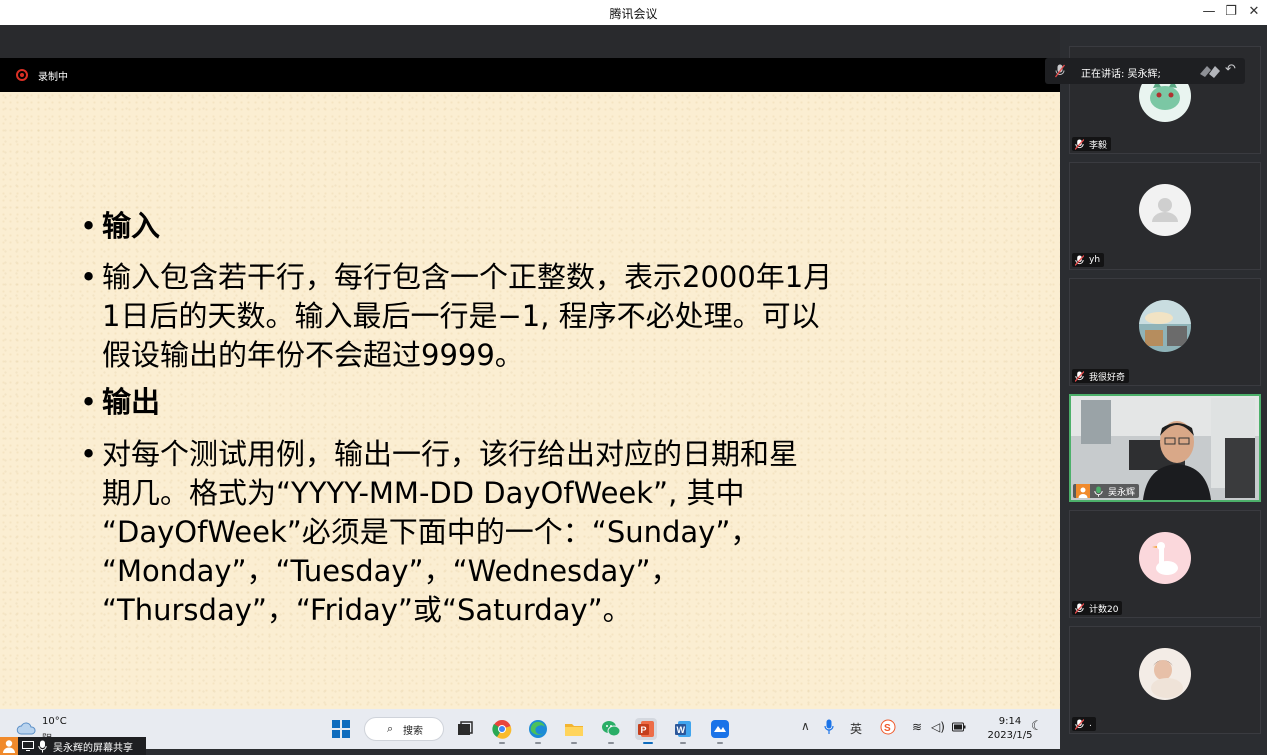  I want to click on share-top-bar, so click(530, 41).